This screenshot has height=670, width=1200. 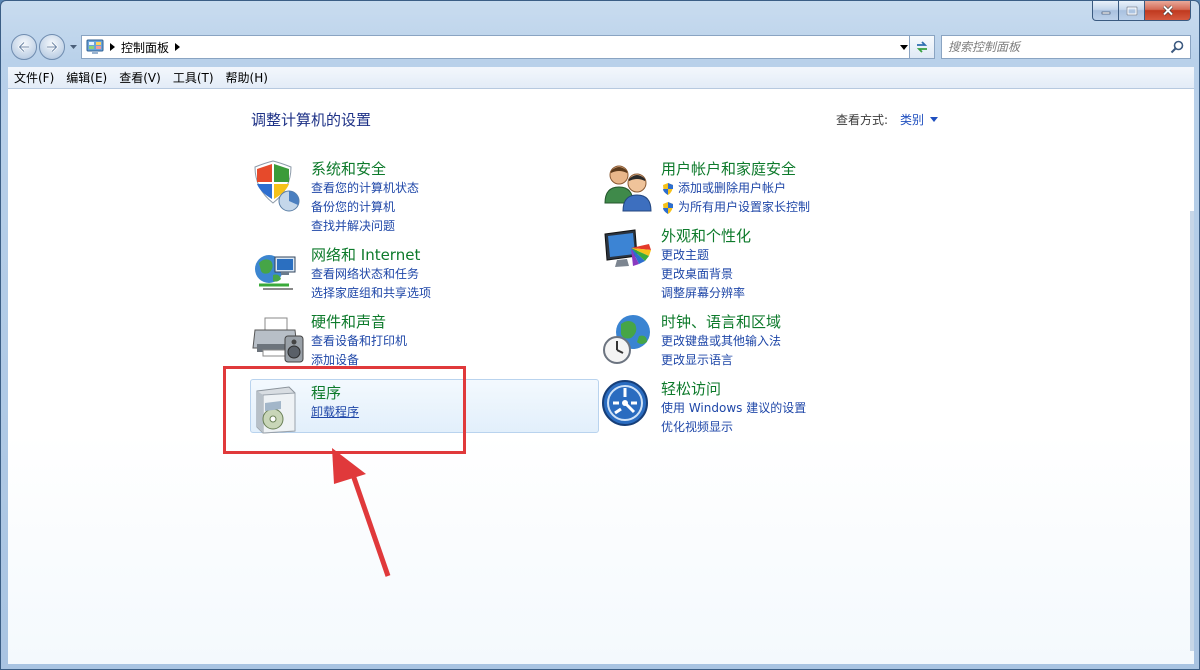 I want to click on refresh-icon, so click(x=922, y=47).